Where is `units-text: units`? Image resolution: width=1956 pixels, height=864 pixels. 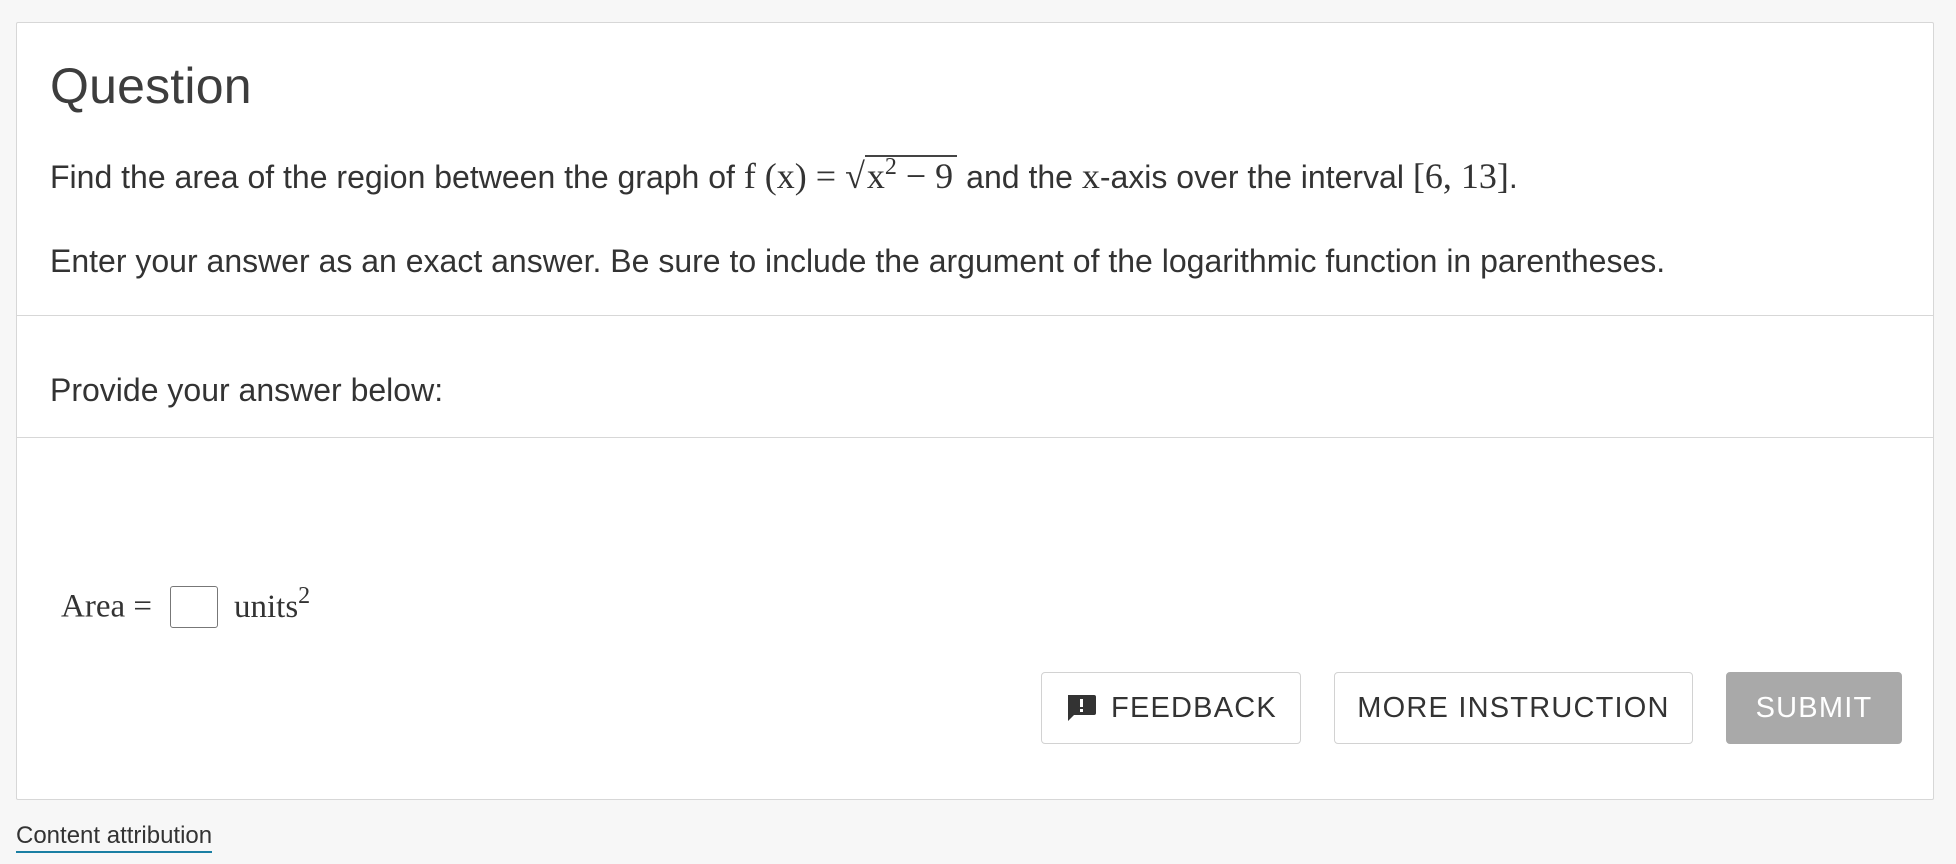
units-text: units is located at coordinates (266, 606).